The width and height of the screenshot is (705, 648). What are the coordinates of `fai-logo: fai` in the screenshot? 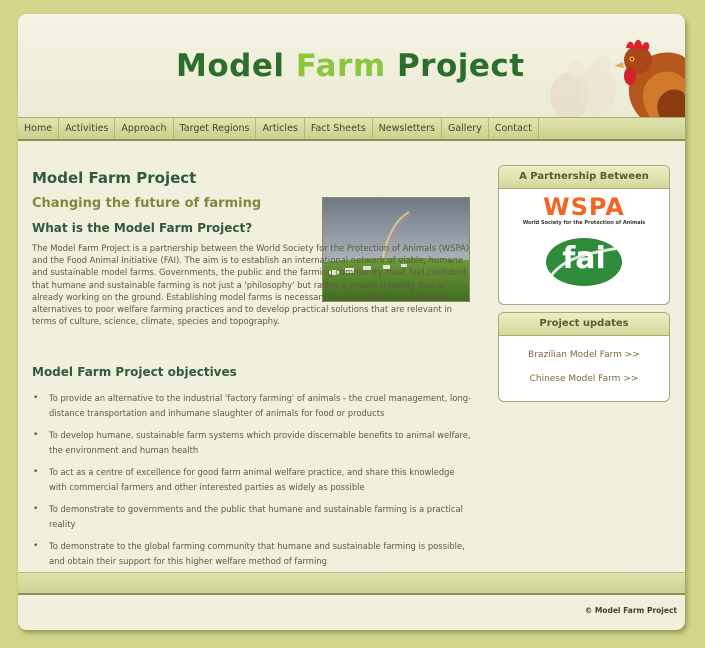 It's located at (584, 262).